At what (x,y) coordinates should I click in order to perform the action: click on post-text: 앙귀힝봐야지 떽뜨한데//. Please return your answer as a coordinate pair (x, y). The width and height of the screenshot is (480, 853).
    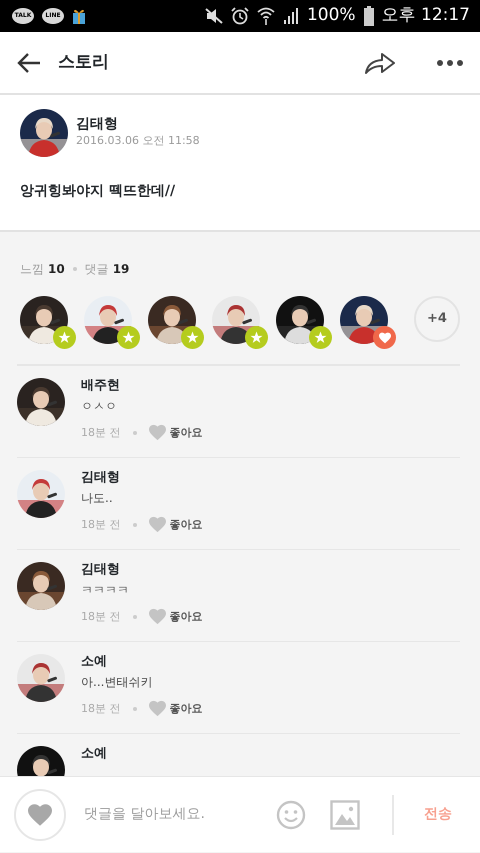
    Looking at the image, I should click on (98, 191).